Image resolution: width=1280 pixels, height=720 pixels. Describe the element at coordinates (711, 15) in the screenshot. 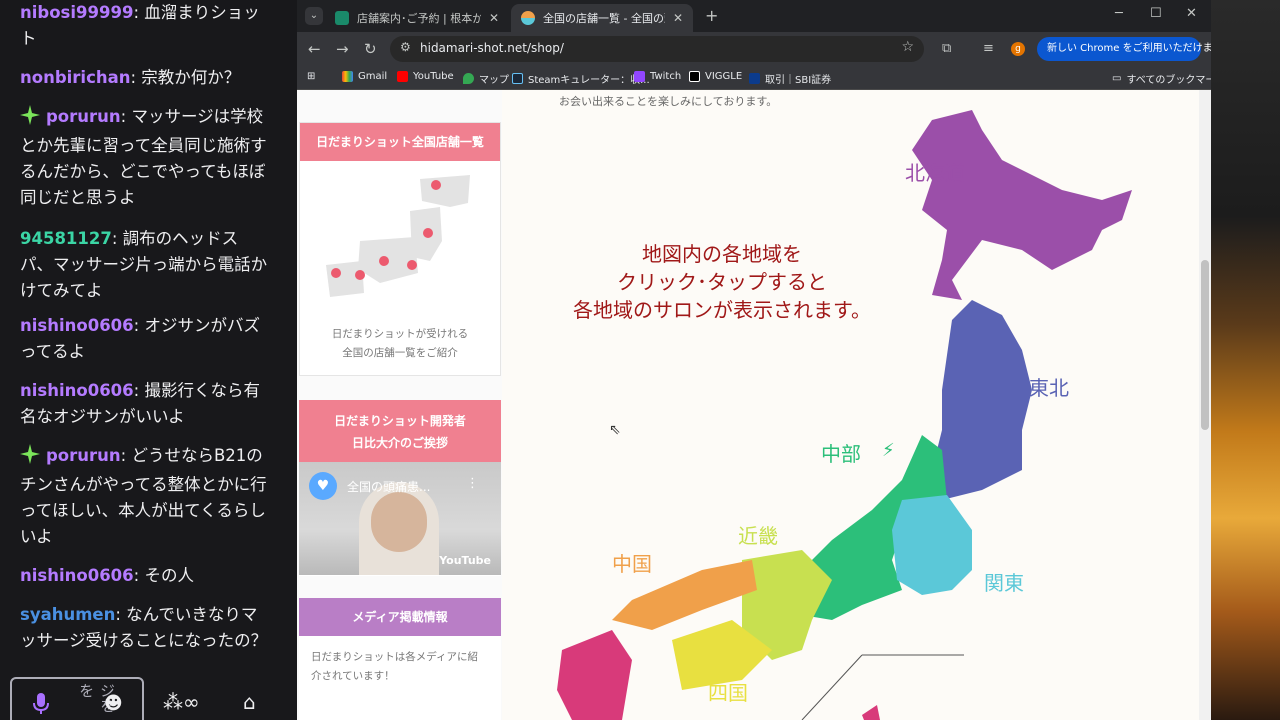

I see `new-tab-icon: +` at that location.